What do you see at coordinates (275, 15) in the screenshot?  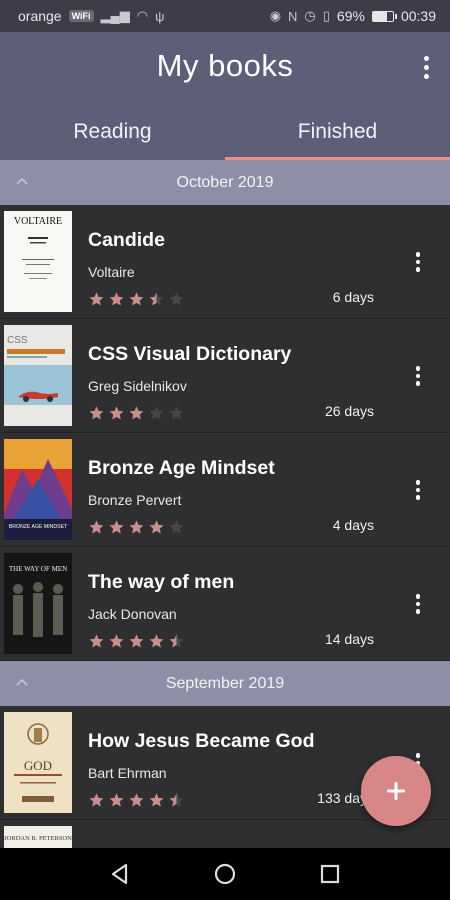 I see `eye-icon: ◉` at bounding box center [275, 15].